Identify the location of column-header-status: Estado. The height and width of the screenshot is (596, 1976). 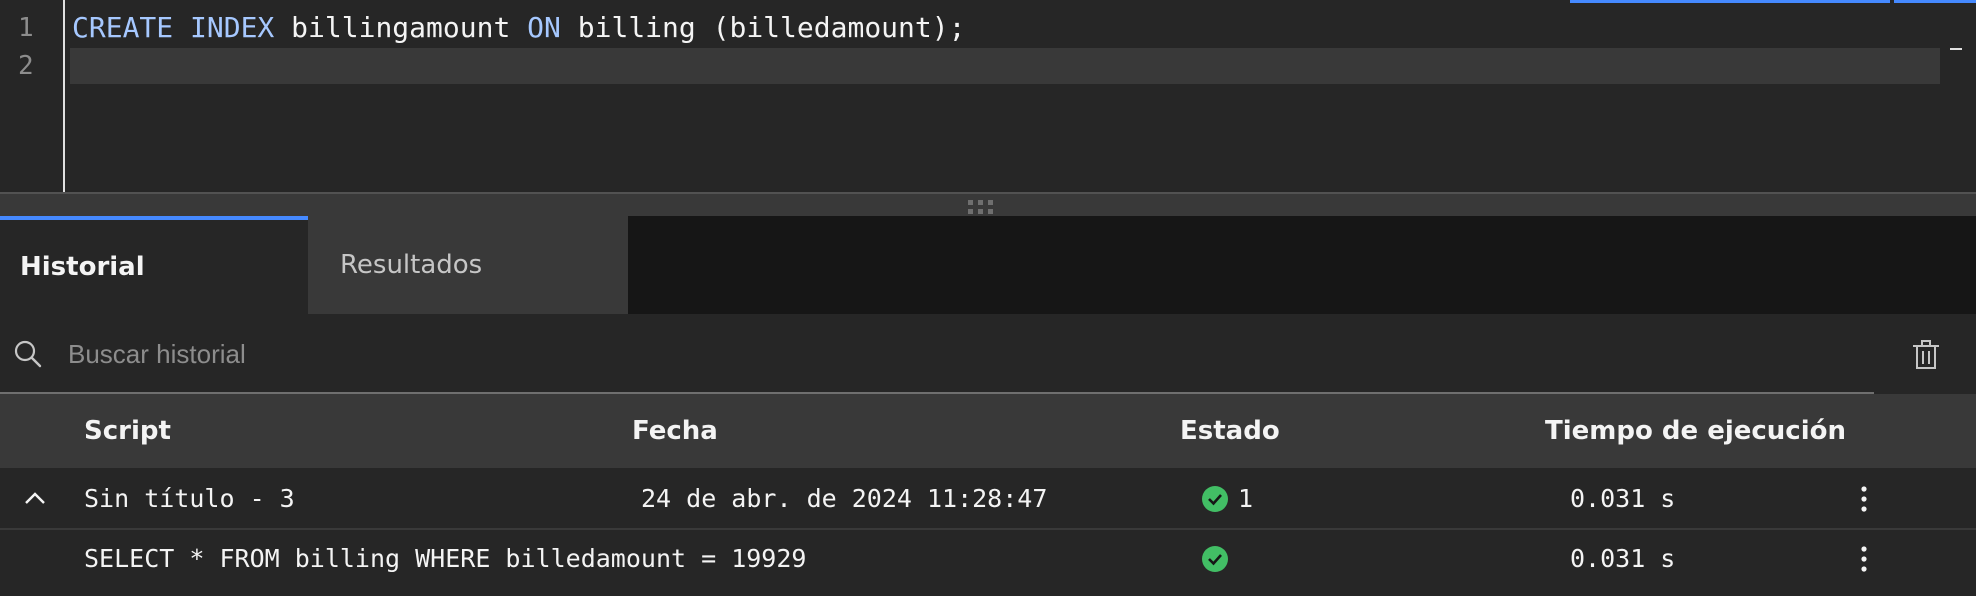
(1230, 431).